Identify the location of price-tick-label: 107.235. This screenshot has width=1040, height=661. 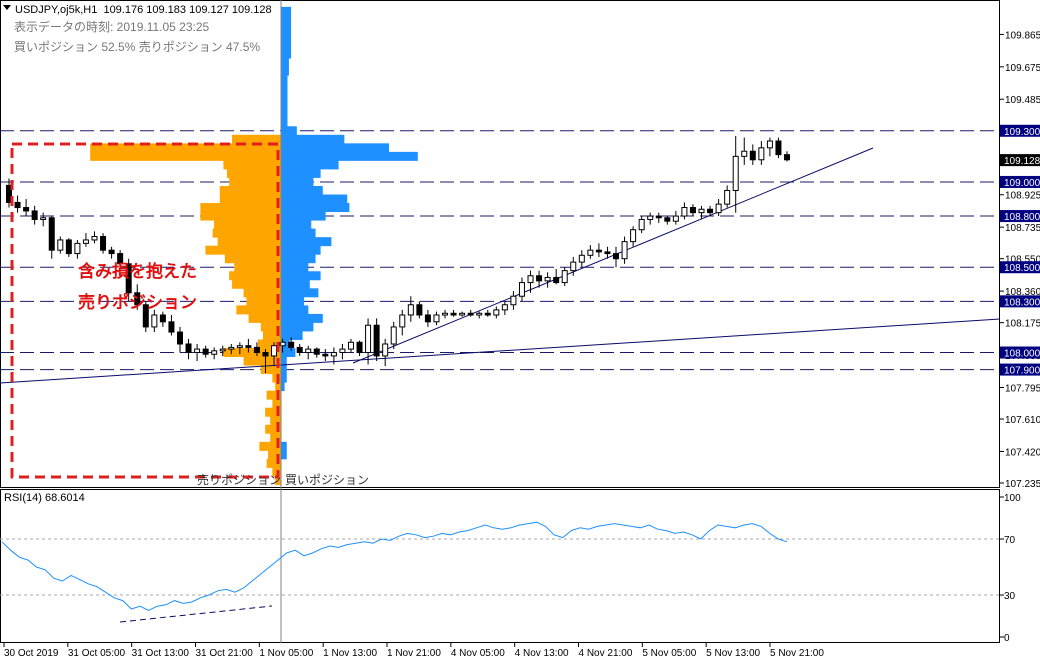
(1022, 484).